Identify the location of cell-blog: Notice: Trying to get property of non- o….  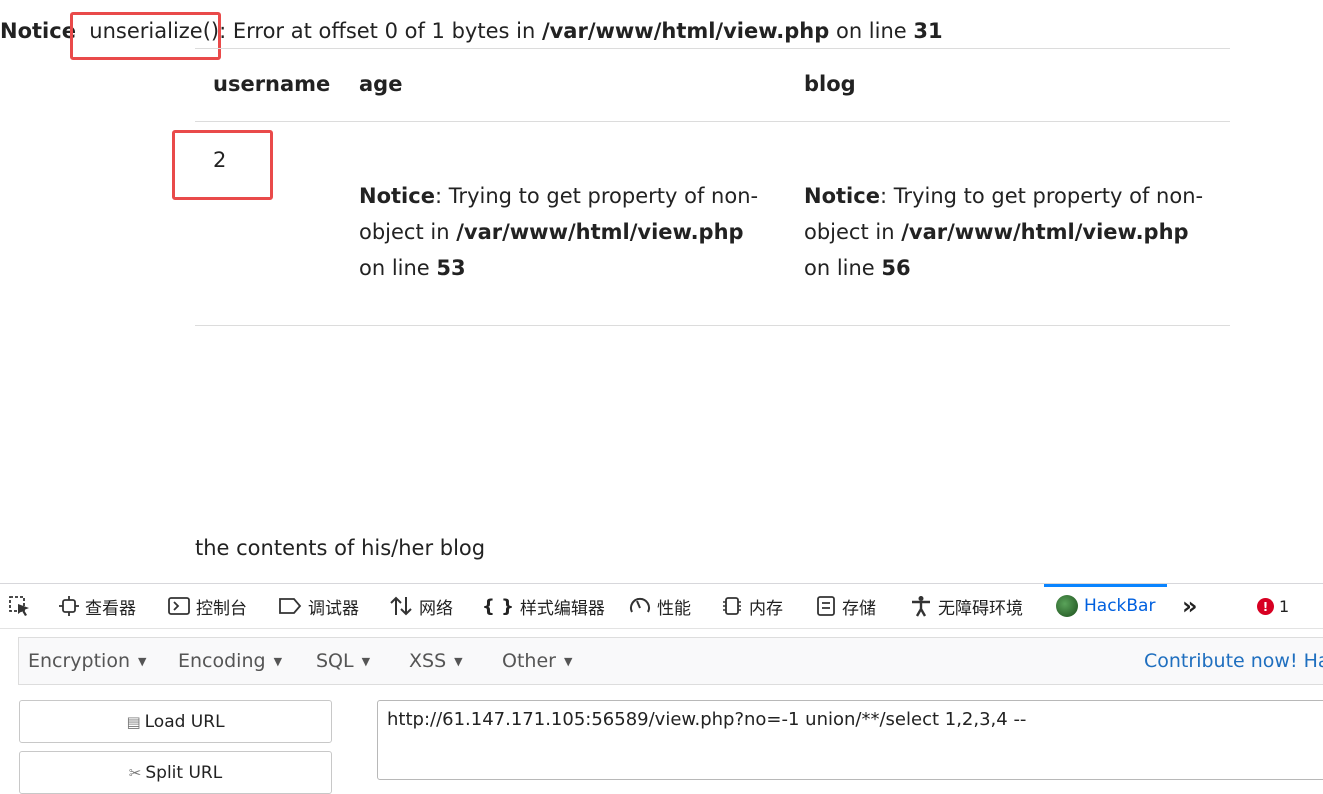
(1004, 232).